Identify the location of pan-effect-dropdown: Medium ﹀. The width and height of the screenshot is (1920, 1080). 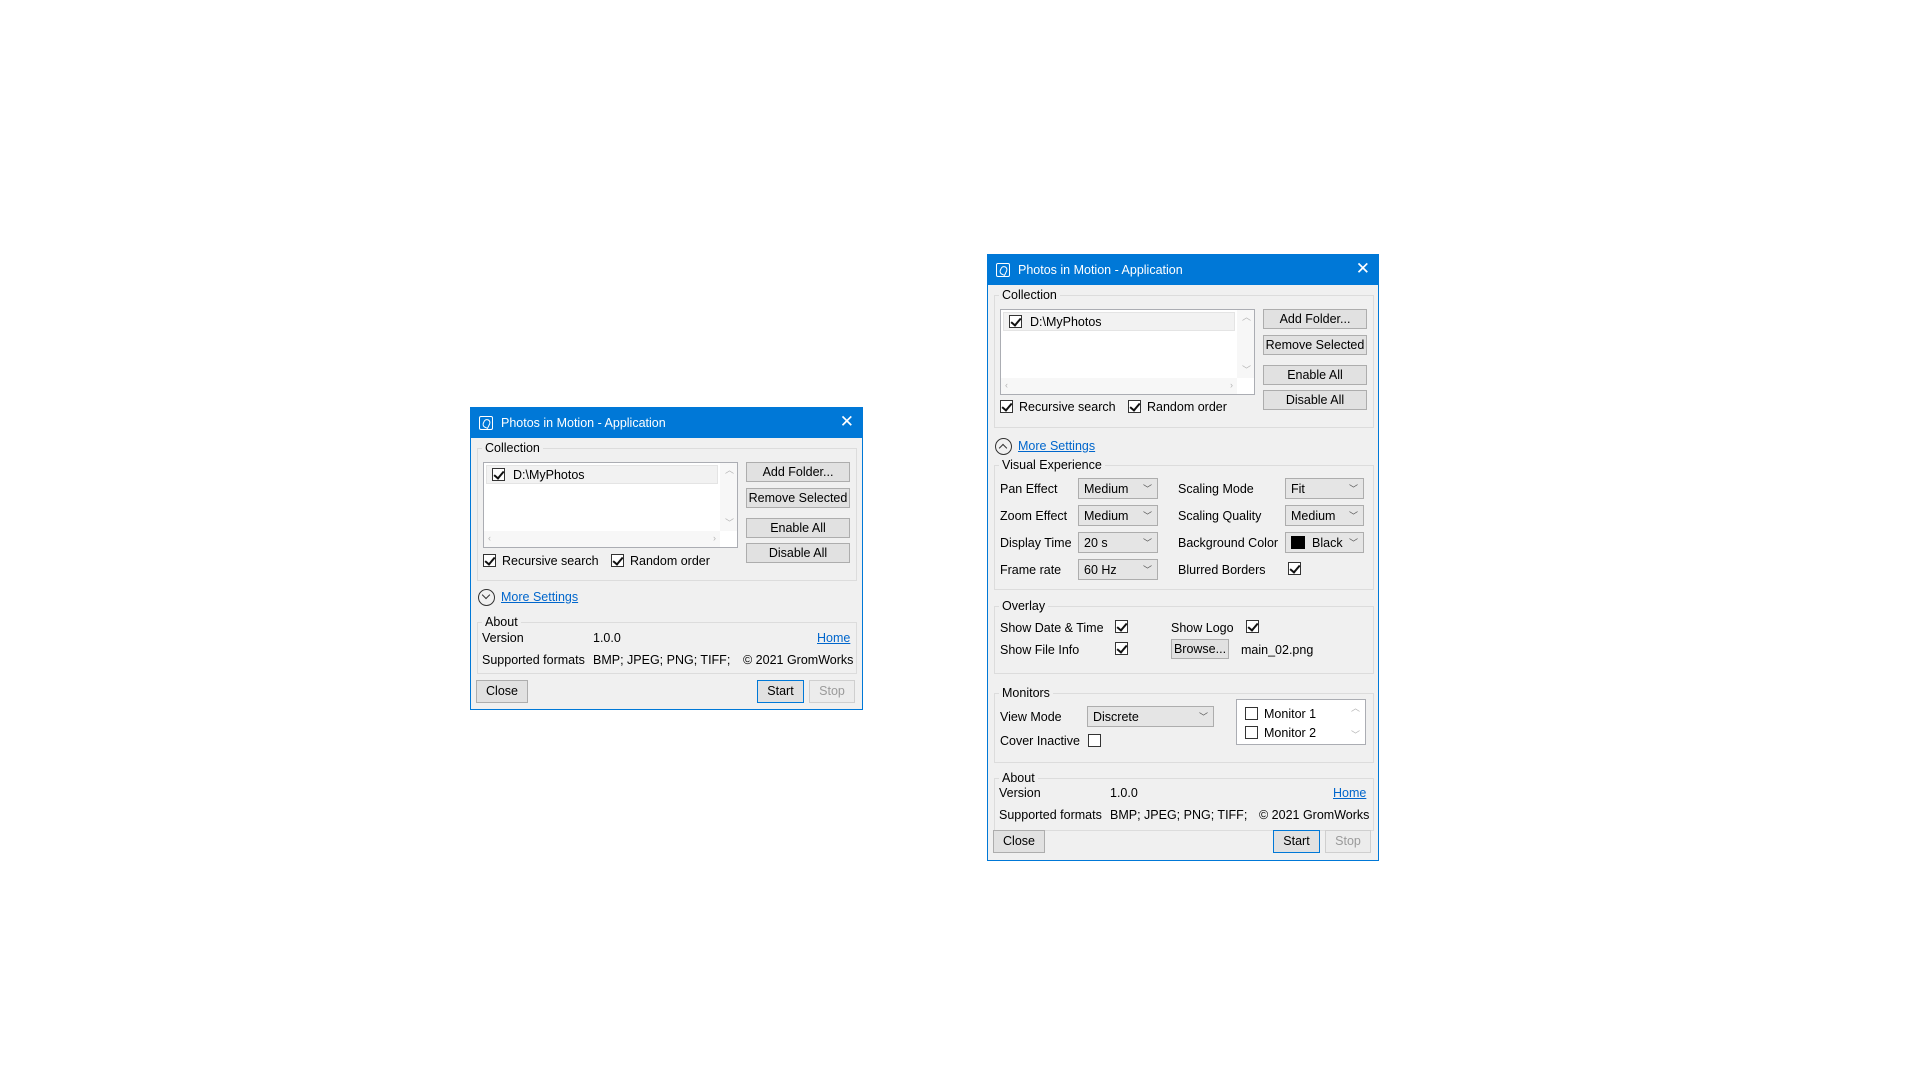
(1118, 488).